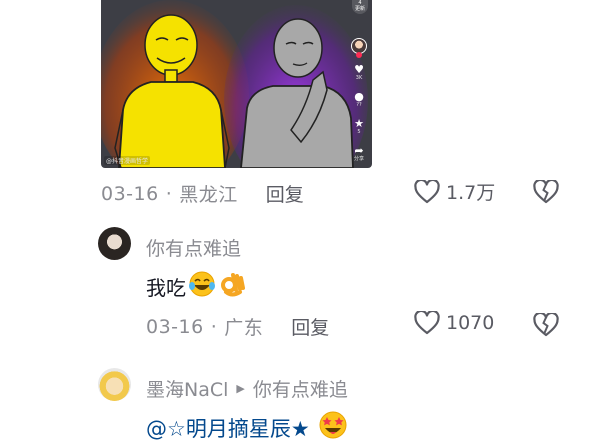 The image size is (590, 445). What do you see at coordinates (359, 123) in the screenshot?
I see `star-icon: ★` at bounding box center [359, 123].